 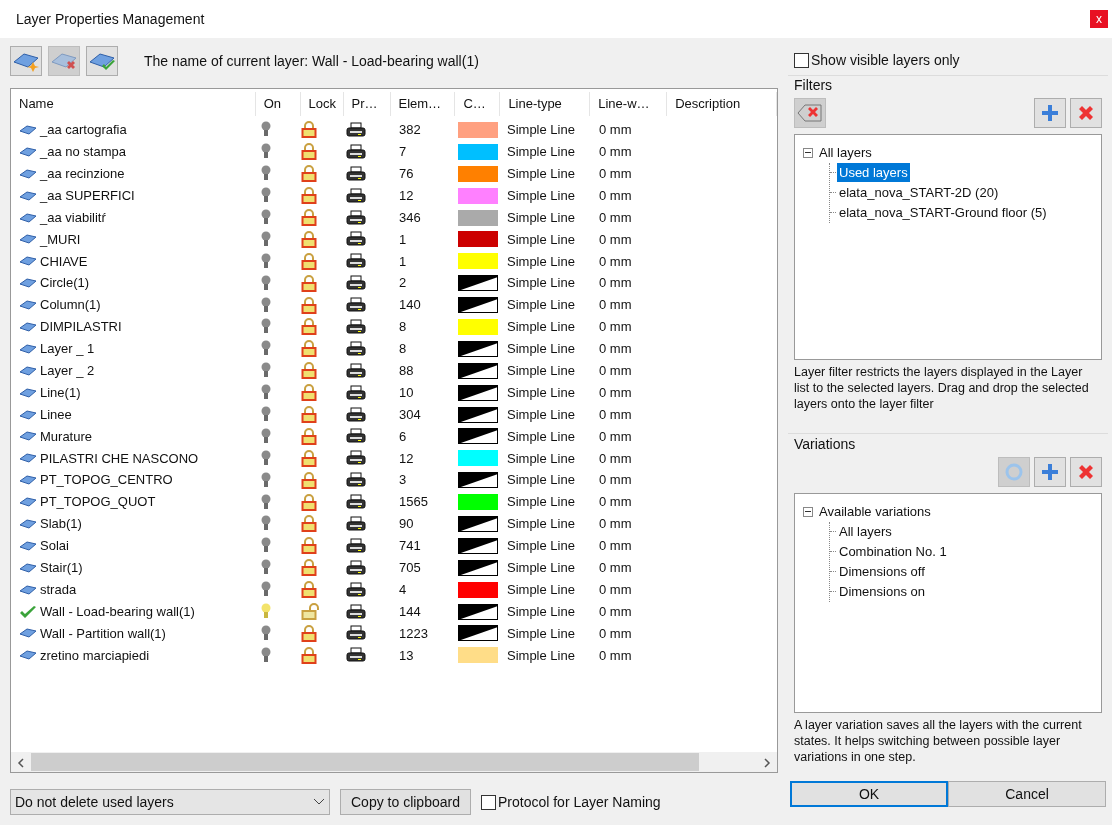 I want to click on layer-name: DIMPILASTRI, so click(x=81, y=327).